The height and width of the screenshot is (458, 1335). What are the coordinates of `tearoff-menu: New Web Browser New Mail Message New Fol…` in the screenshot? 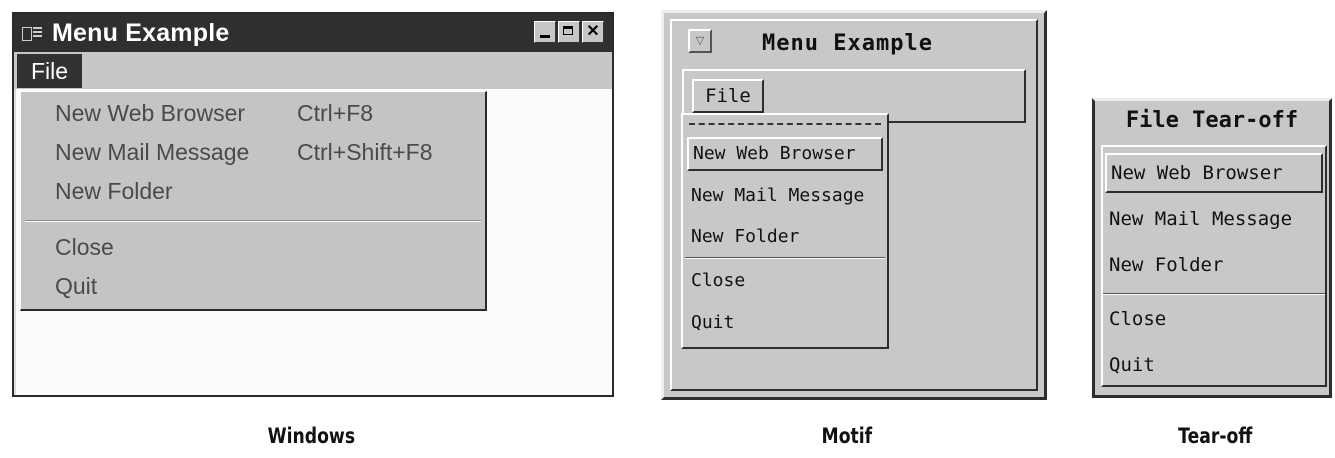 It's located at (1214, 266).